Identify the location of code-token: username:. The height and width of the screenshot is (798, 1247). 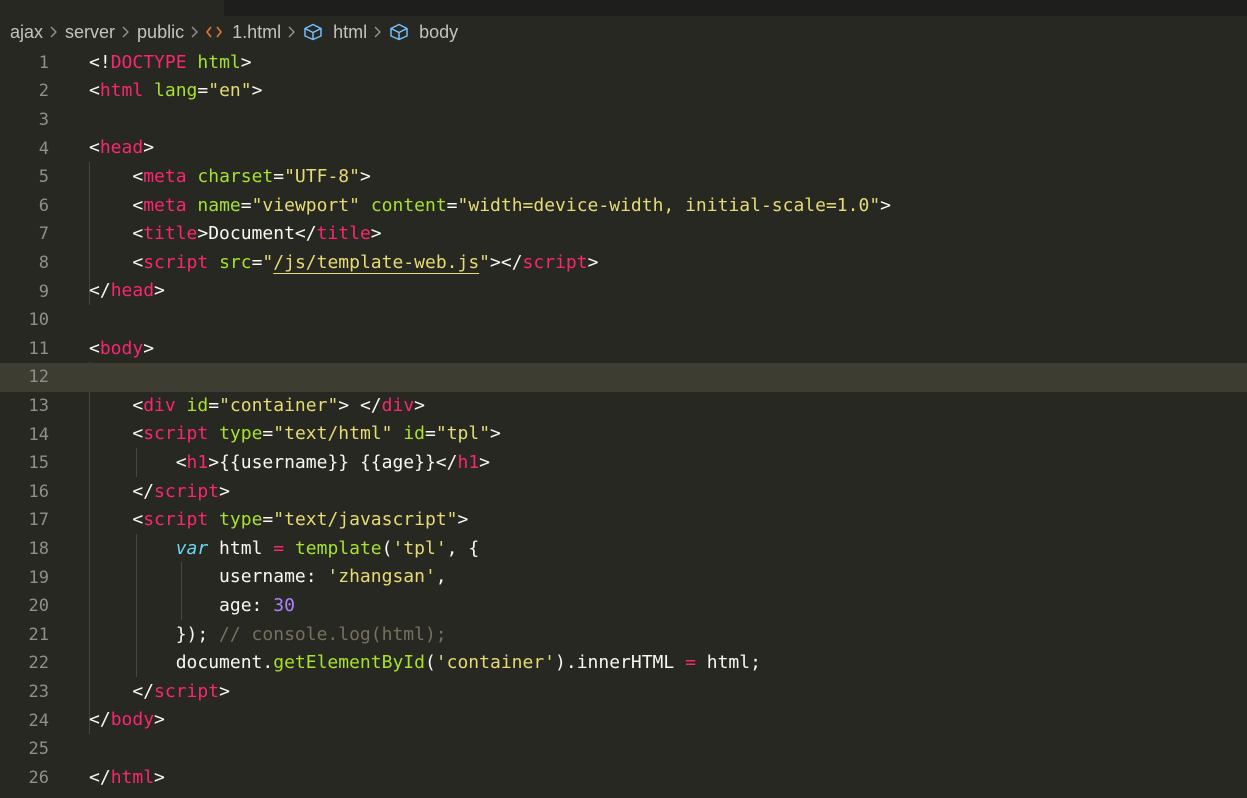
(208, 577).